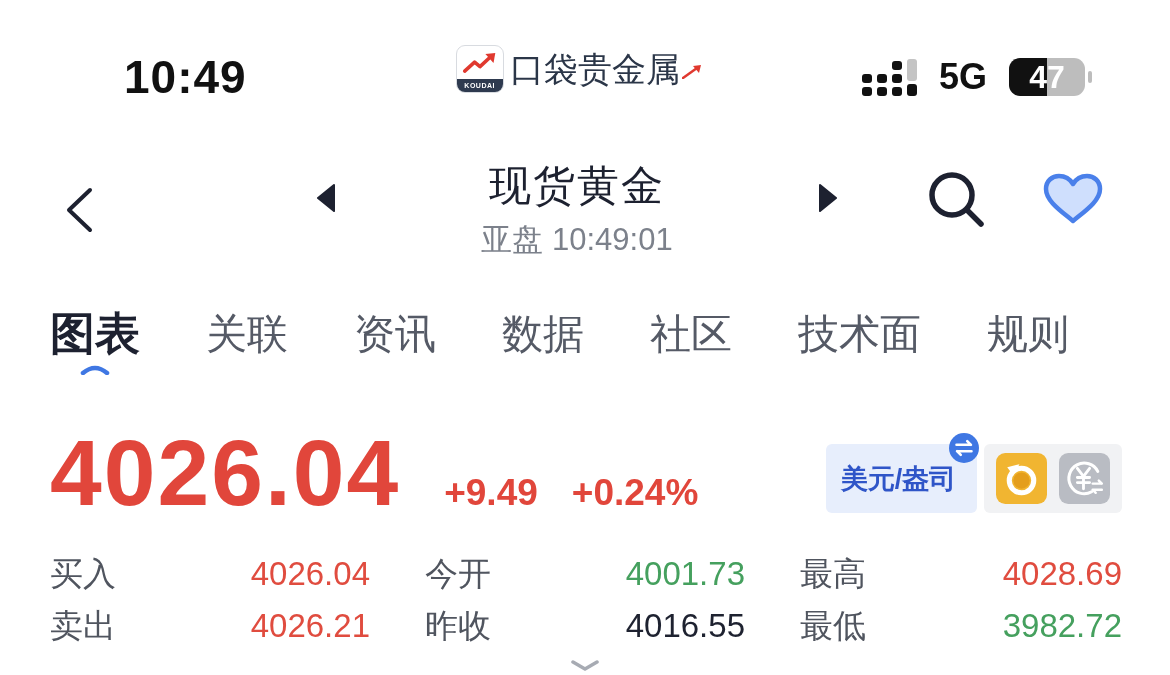 The image size is (1170, 675). I want to click on back-chevron-icon, so click(79, 209).